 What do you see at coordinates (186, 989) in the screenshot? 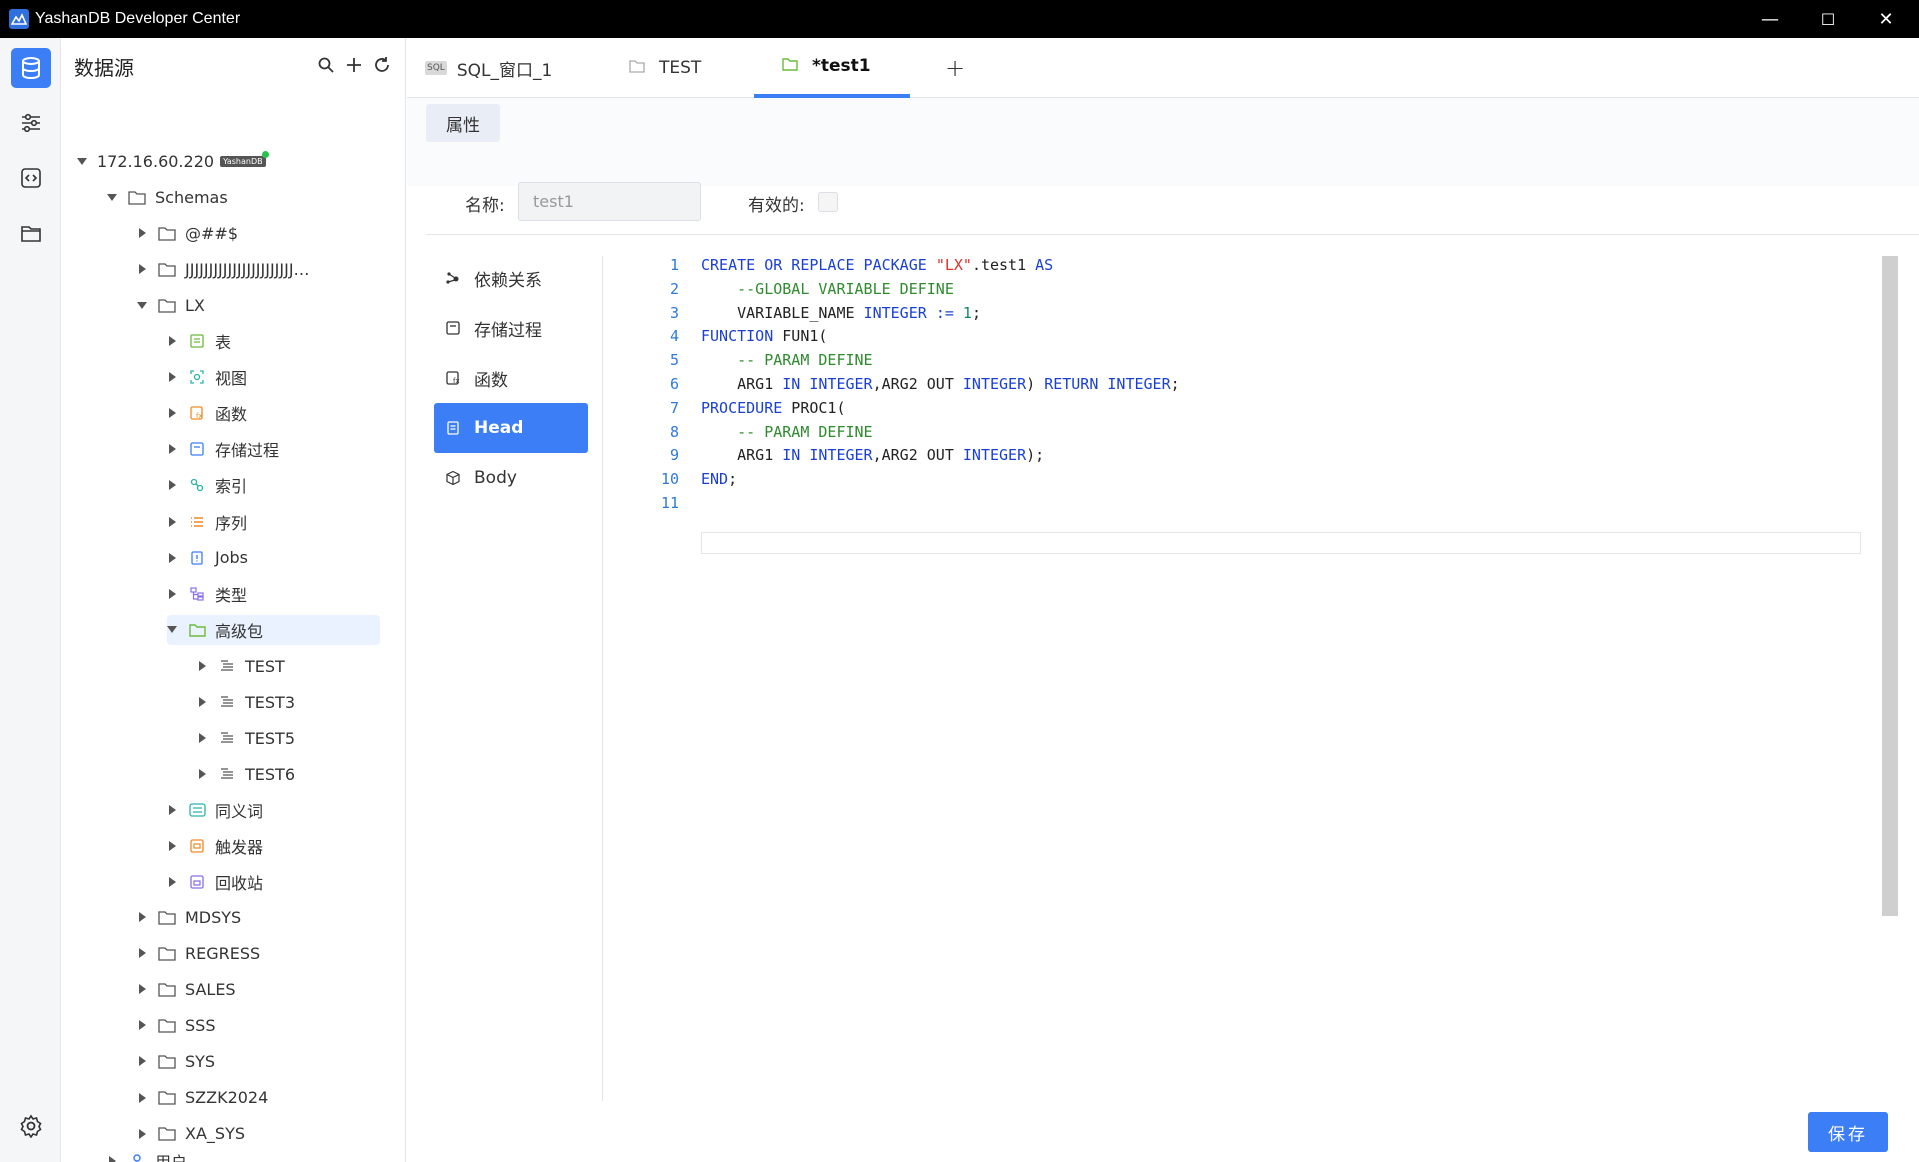
I see `schema-node: SALES` at bounding box center [186, 989].